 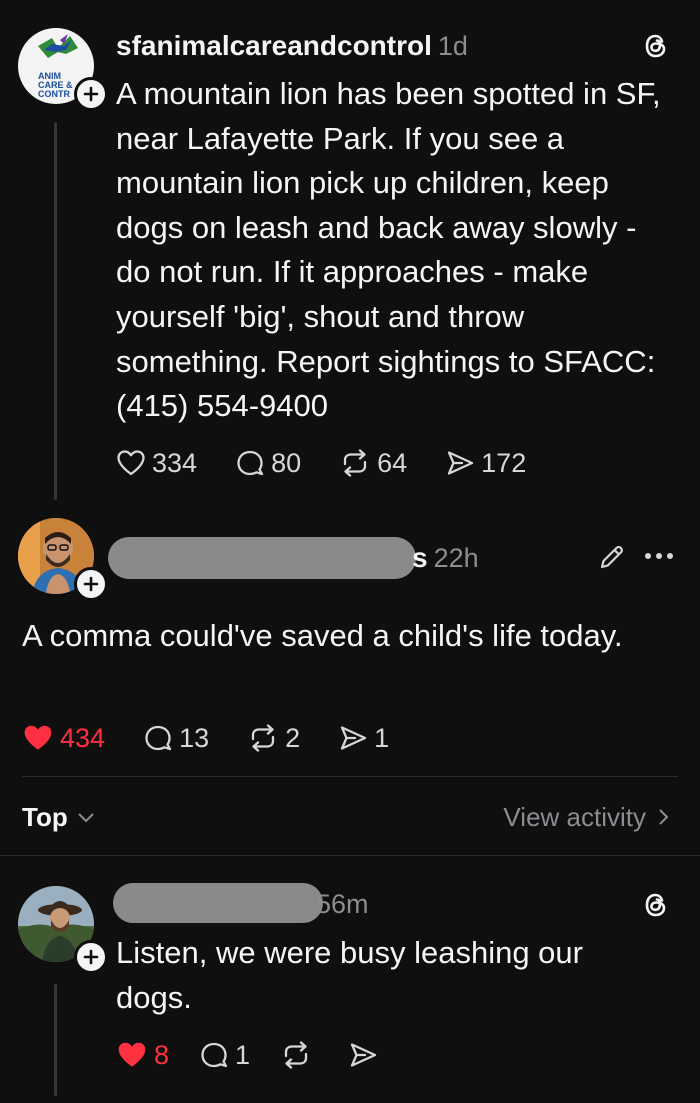 I want to click on comment-count: 13, so click(x=194, y=737).